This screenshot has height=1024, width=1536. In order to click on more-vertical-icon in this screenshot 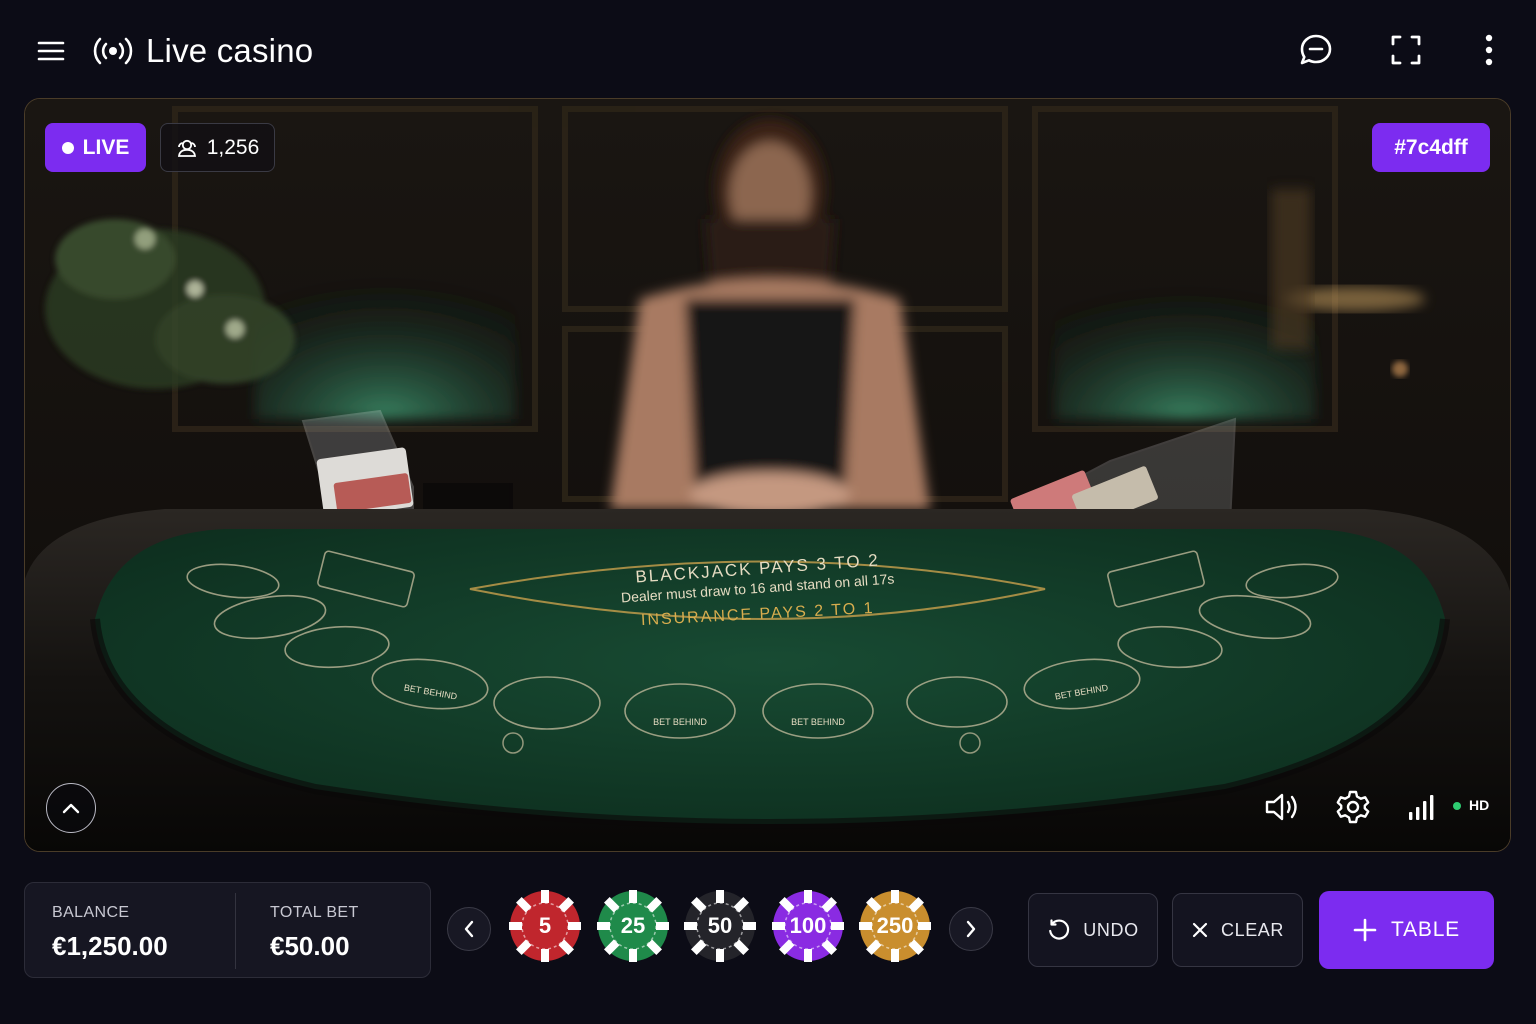, I will do `click(1489, 50)`.